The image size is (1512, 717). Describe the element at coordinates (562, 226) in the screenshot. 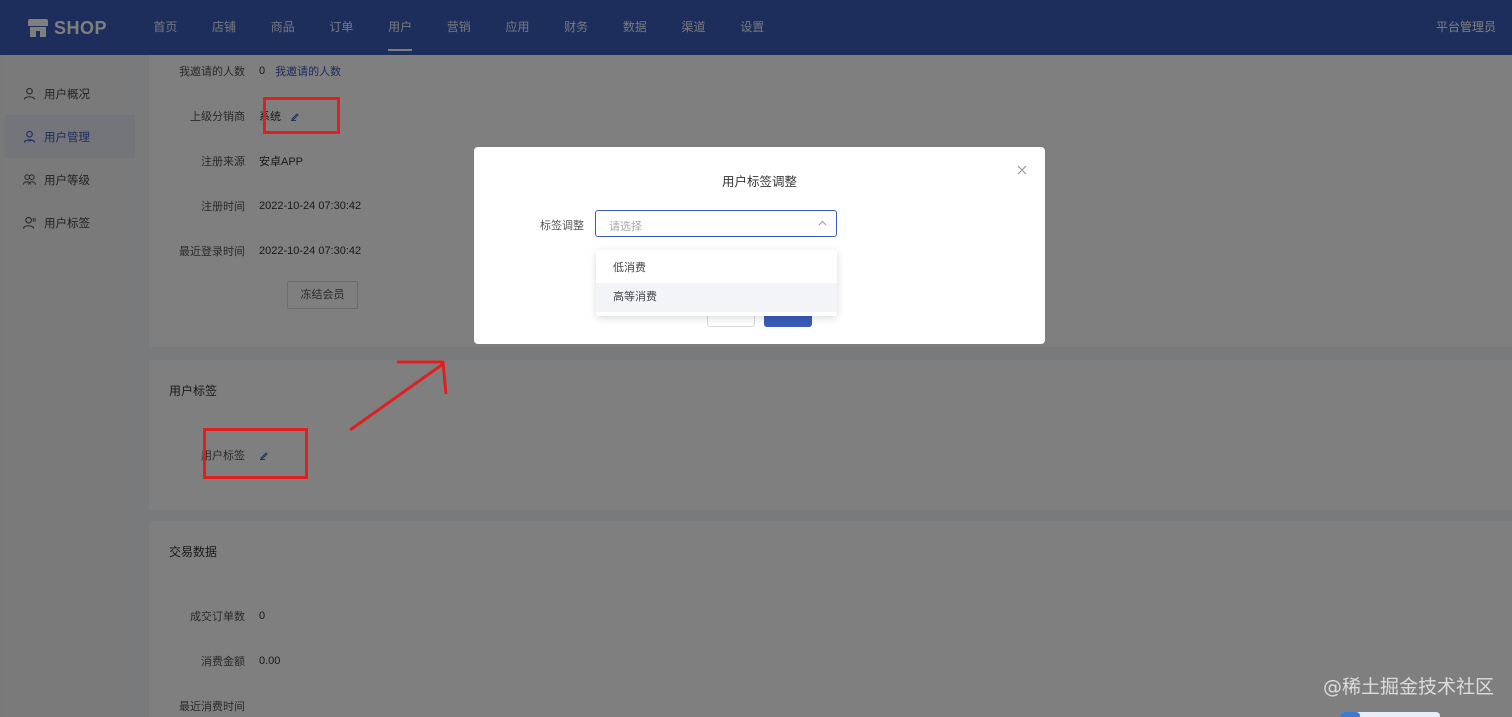

I see `tag-field-label: 标签调整` at that location.